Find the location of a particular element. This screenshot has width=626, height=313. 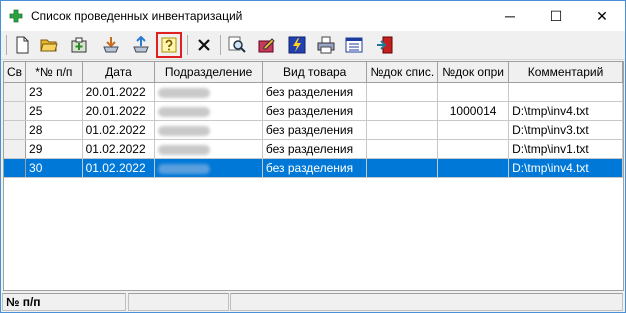

print-button is located at coordinates (326, 45).